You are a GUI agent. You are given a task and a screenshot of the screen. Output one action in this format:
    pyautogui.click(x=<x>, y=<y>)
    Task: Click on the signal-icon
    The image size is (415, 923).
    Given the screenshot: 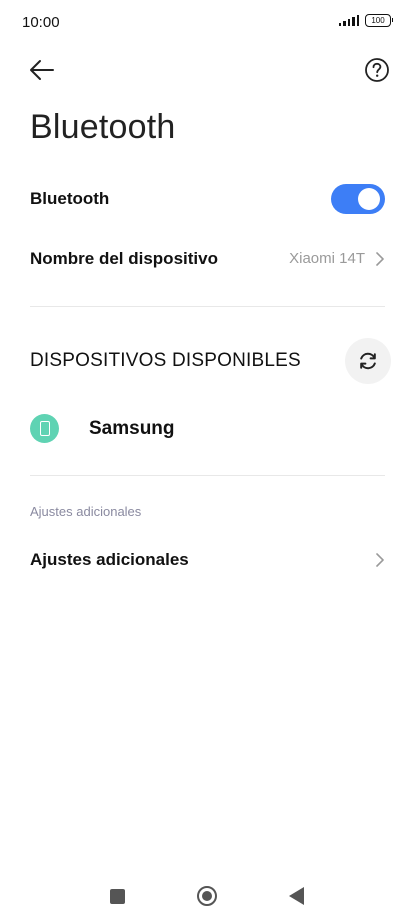 What is the action you would take?
    pyautogui.click(x=348, y=20)
    